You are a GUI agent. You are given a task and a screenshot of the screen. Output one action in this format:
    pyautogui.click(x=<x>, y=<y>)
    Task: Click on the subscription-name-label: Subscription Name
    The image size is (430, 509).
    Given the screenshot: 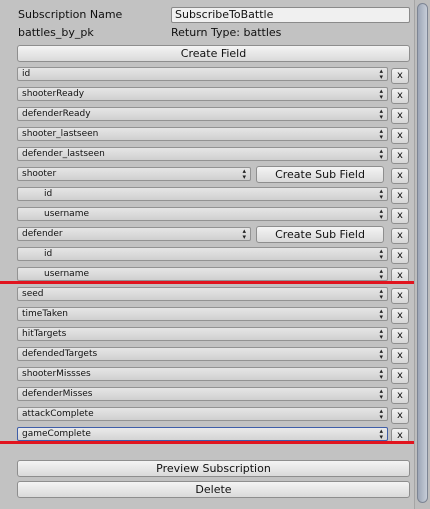 What is the action you would take?
    pyautogui.click(x=70, y=14)
    